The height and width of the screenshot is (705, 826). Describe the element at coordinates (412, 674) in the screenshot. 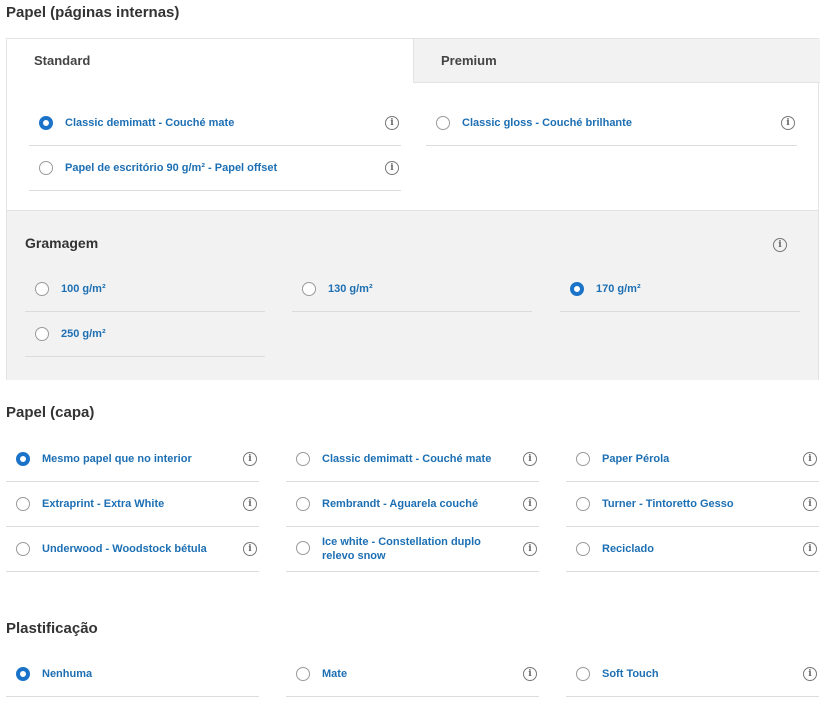

I see `option-lamination-mate: Mate i` at that location.